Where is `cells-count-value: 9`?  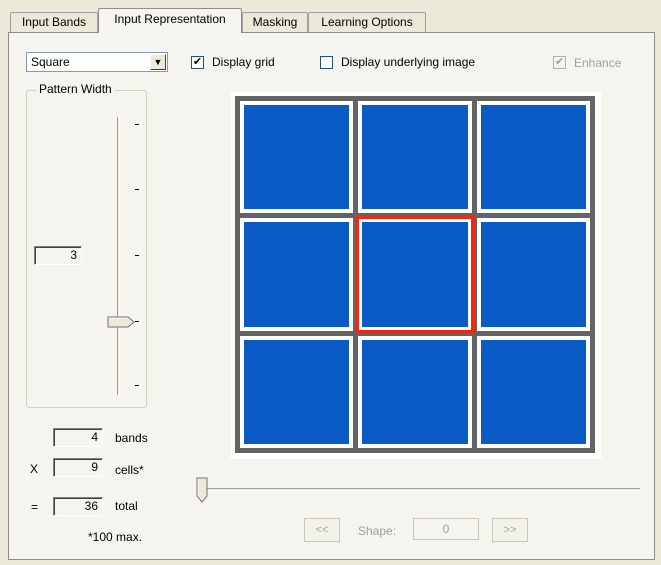
cells-count-value: 9 is located at coordinates (94, 467).